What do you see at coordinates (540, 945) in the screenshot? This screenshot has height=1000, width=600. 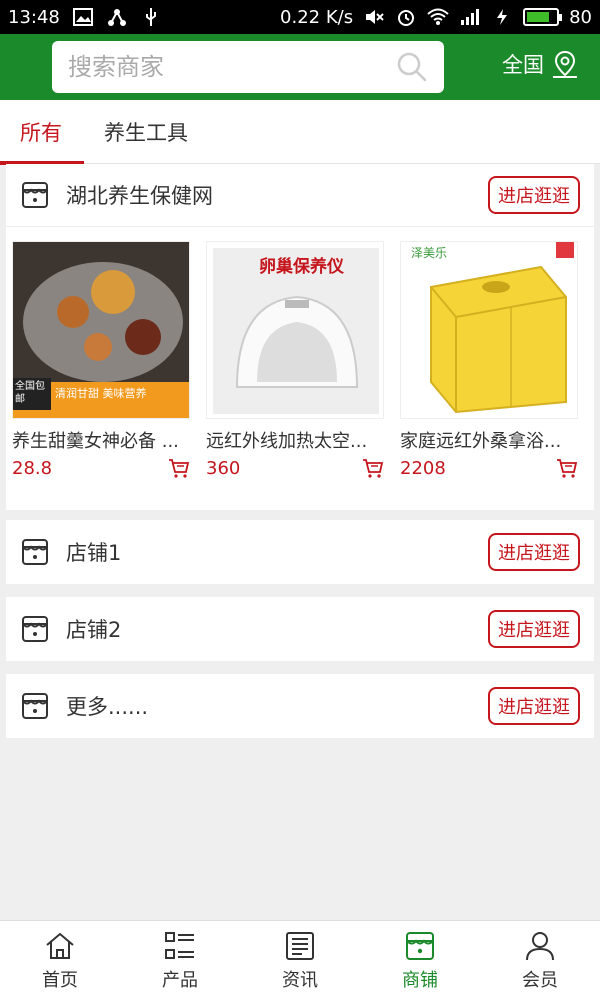 I see `user-icon` at bounding box center [540, 945].